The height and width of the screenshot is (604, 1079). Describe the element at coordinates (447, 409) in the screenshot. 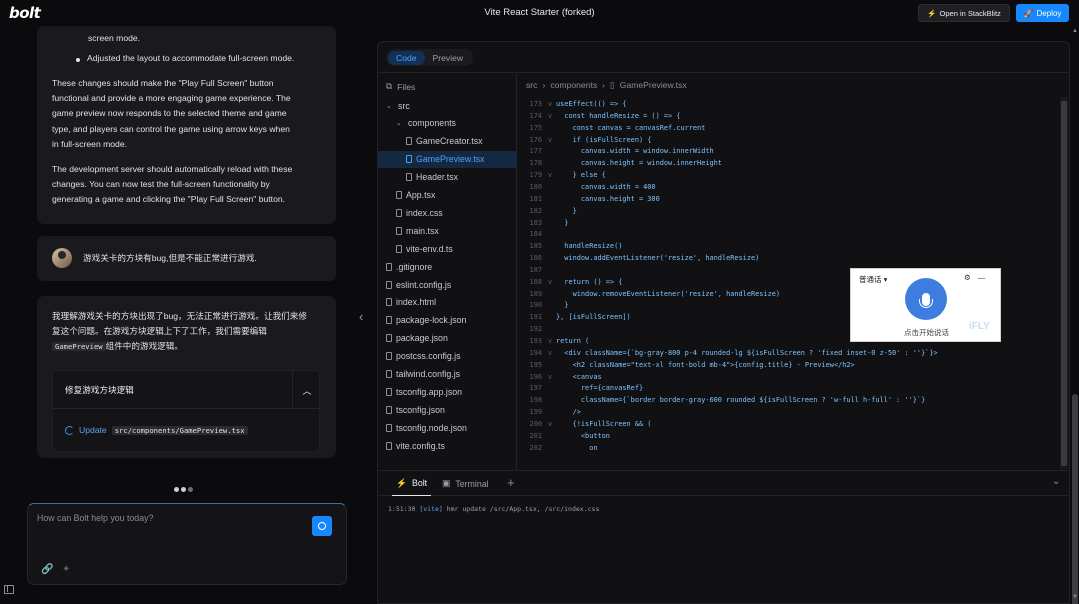

I see `tree-file: tsconfig.json` at that location.